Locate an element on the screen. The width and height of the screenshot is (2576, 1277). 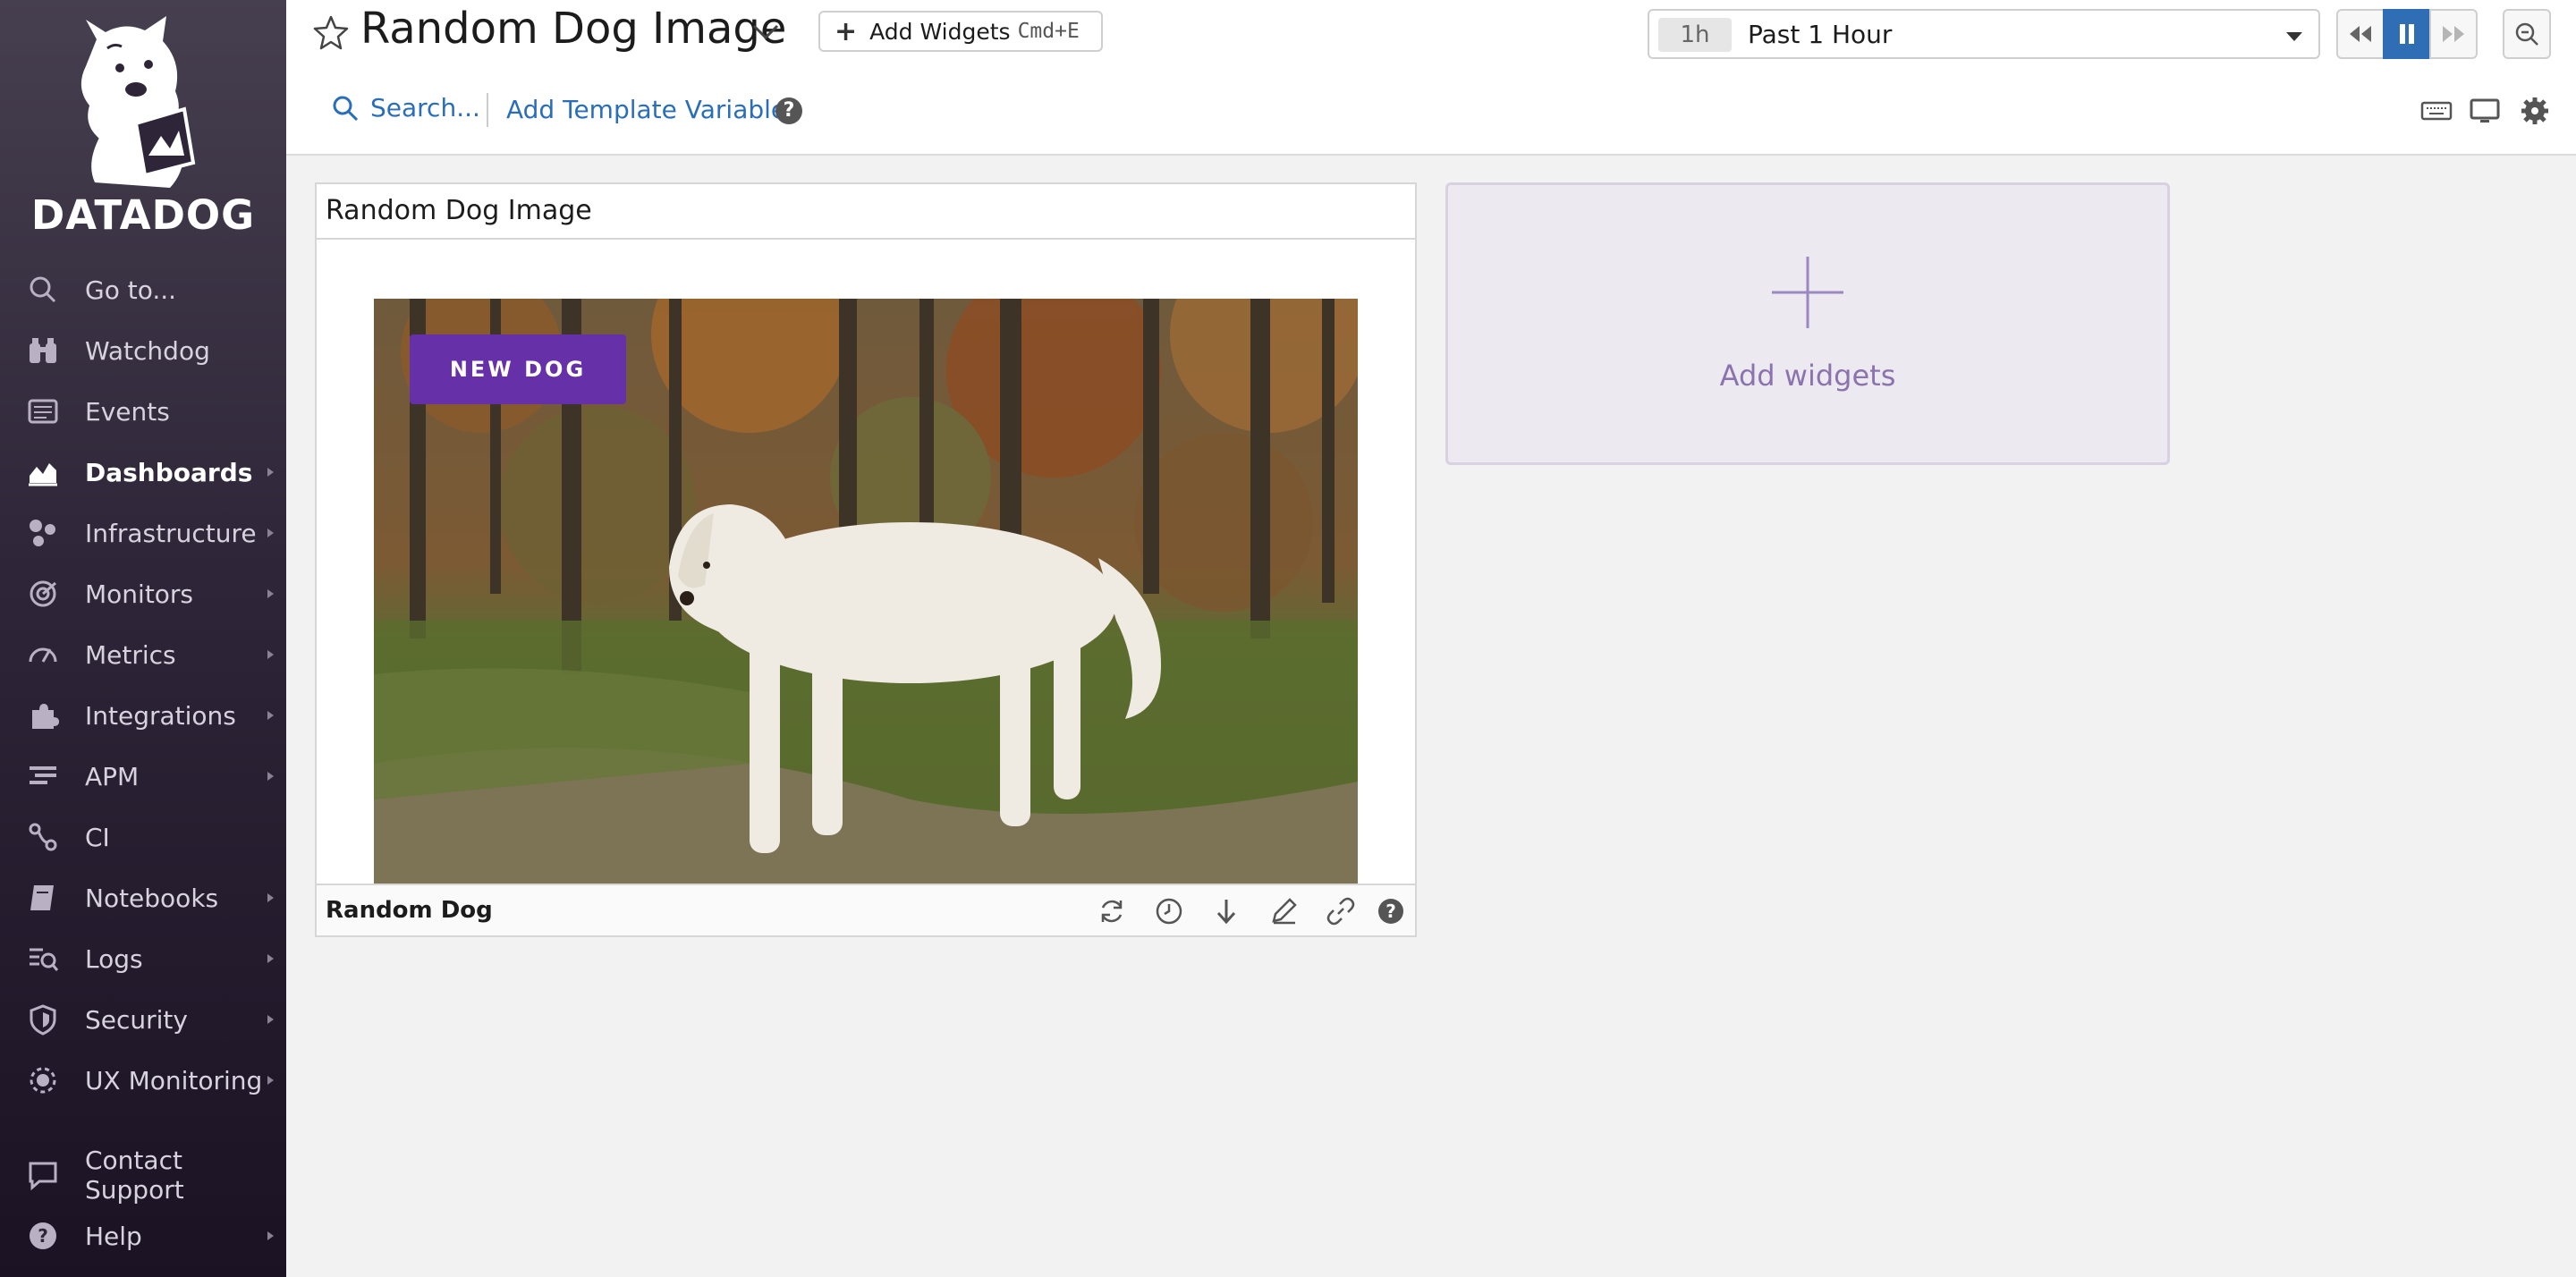
sidebar-item-label: APM is located at coordinates (112, 776).